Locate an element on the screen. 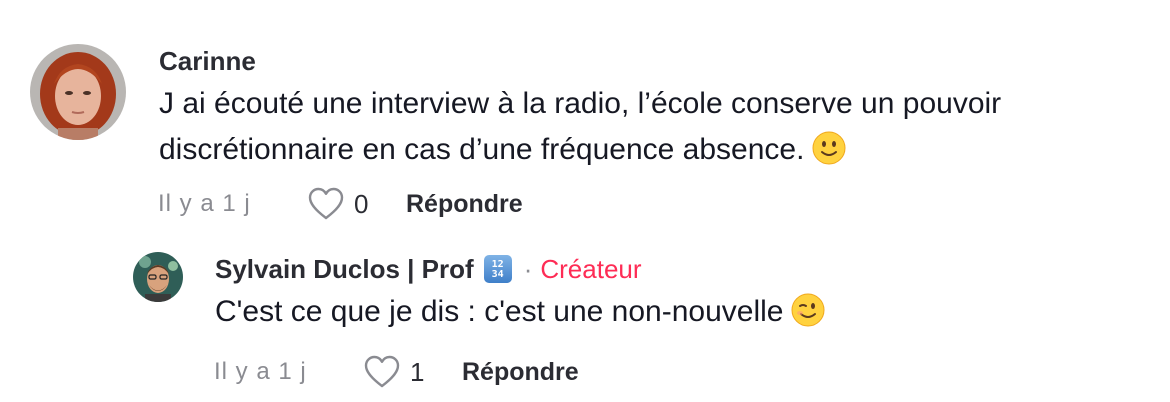 Image resolution: width=1170 pixels, height=402 pixels. winking-face-icon is located at coordinates (808, 310).